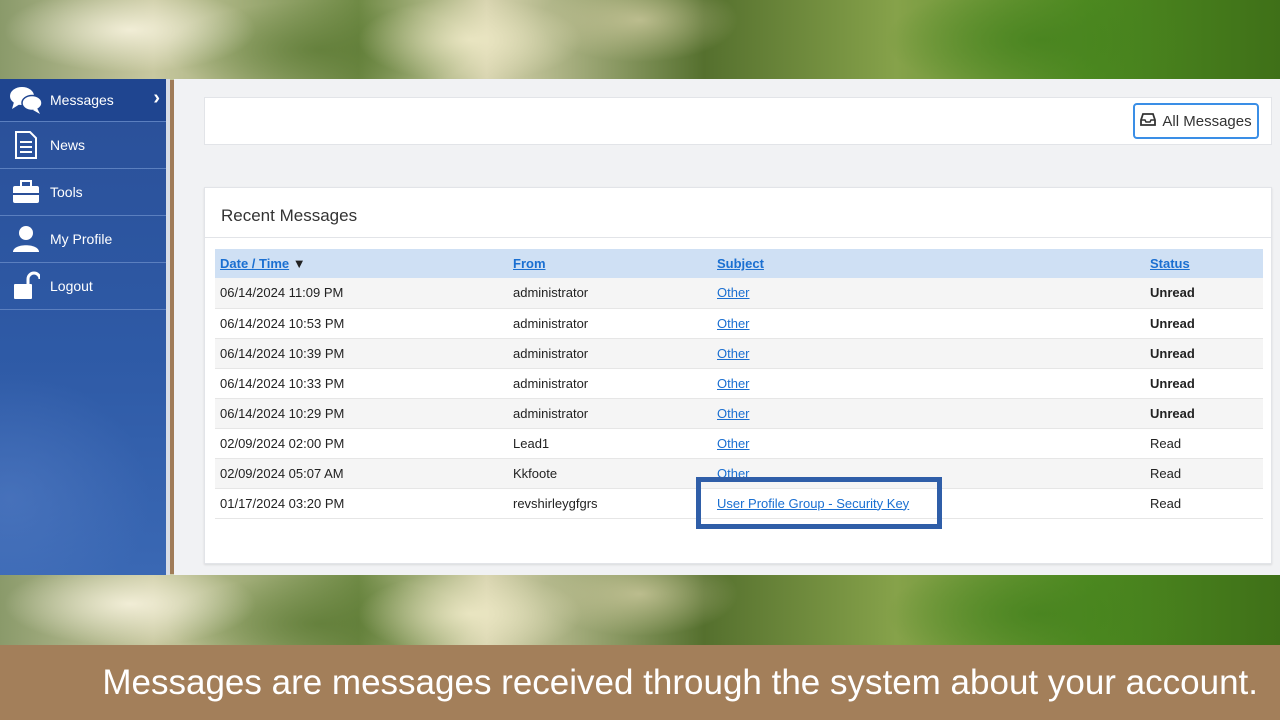 This screenshot has height=720, width=1280. I want to click on sidebar-item-label: News, so click(68, 145).